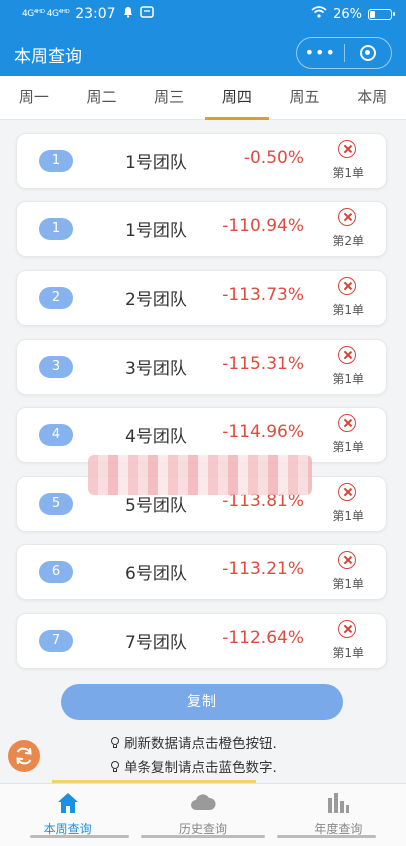 The height and width of the screenshot is (846, 406). What do you see at coordinates (338, 815) in the screenshot?
I see `nav-annual: 年度查询` at bounding box center [338, 815].